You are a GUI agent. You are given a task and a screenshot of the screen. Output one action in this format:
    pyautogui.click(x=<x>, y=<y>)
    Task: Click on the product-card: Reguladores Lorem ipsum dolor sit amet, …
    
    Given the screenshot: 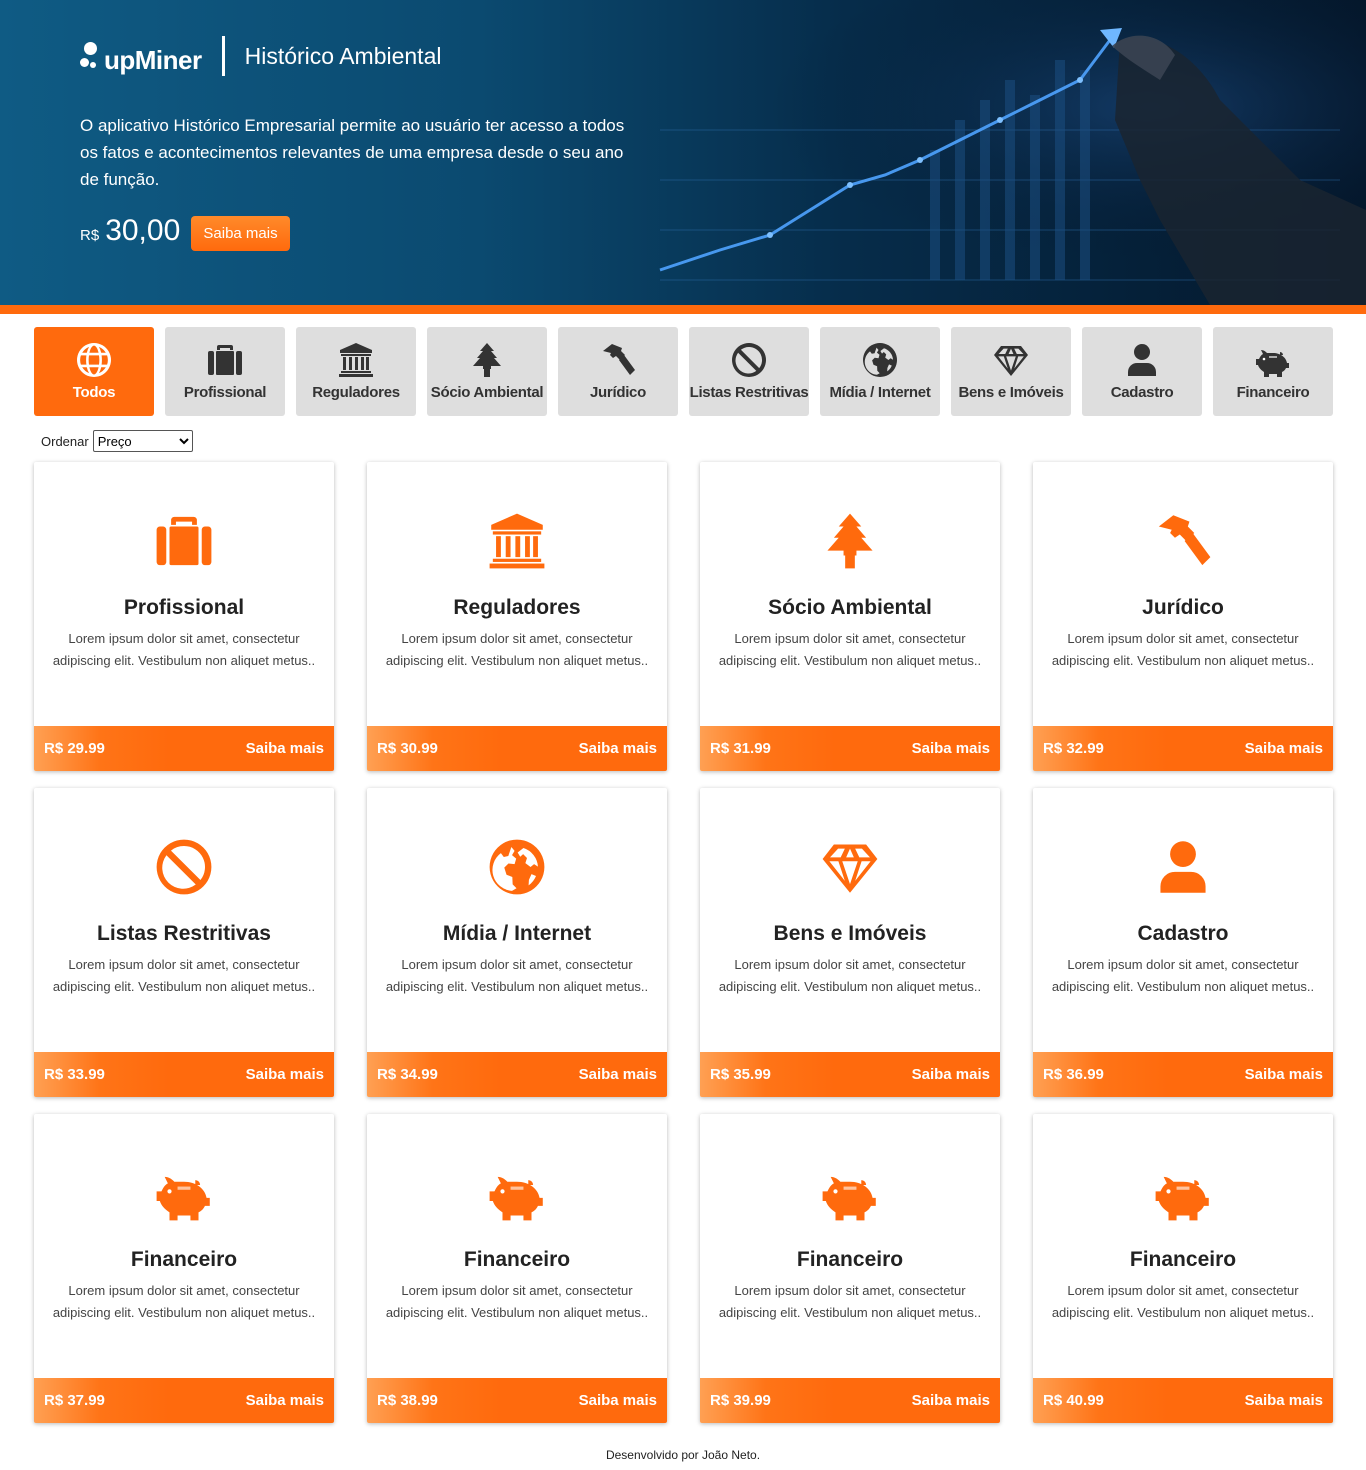 What is the action you would take?
    pyautogui.click(x=517, y=616)
    